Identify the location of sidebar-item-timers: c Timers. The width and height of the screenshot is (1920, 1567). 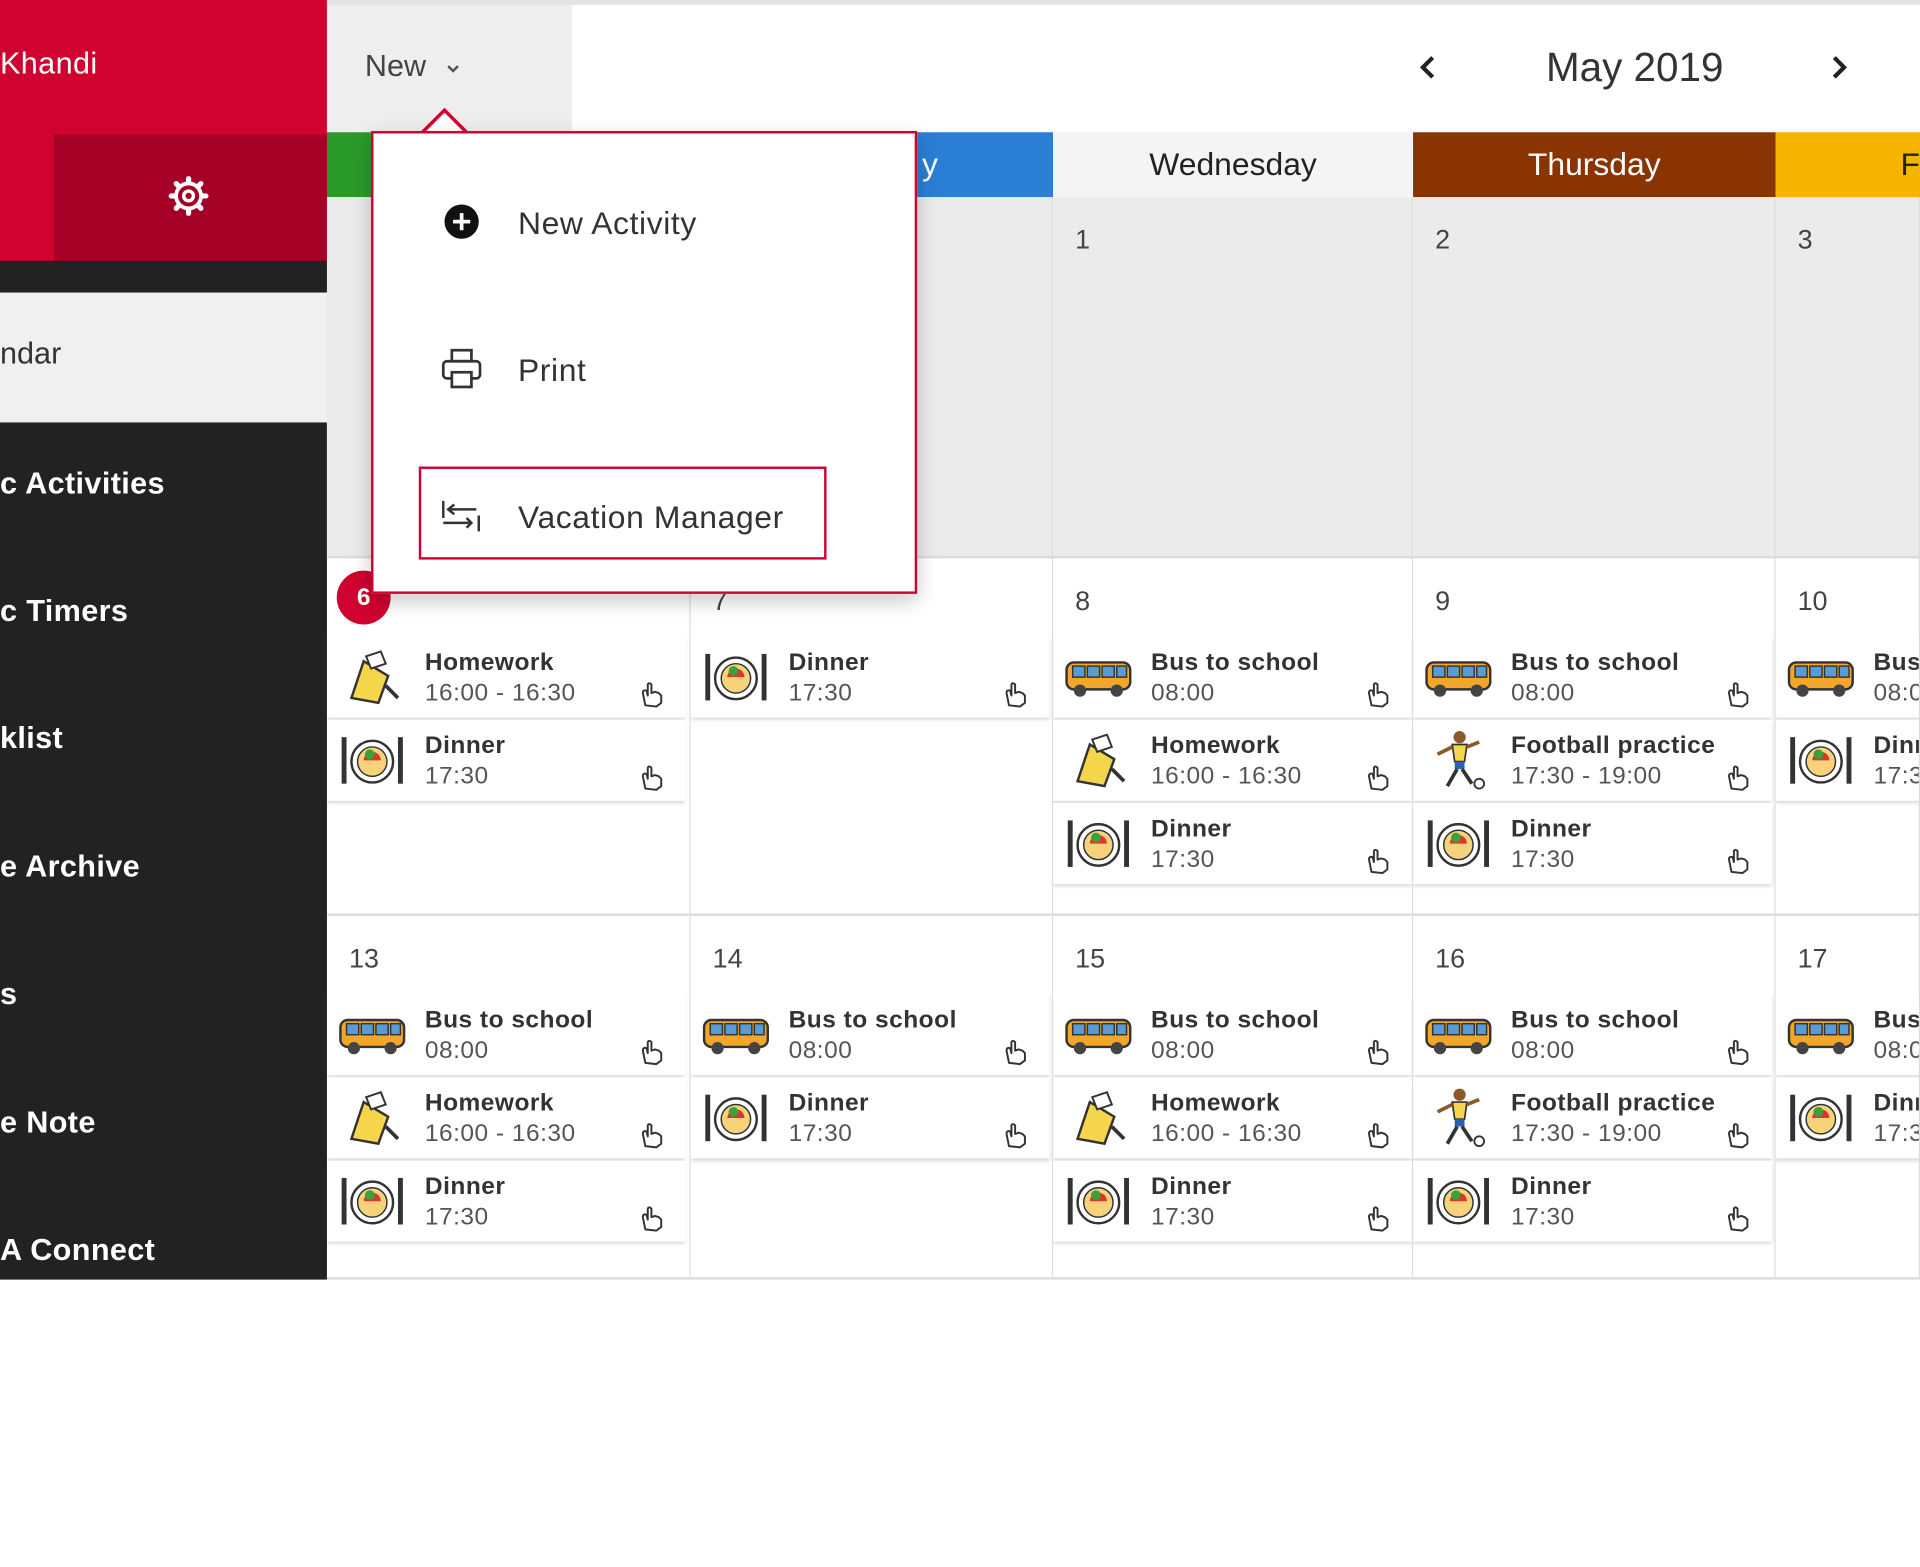
(163, 613).